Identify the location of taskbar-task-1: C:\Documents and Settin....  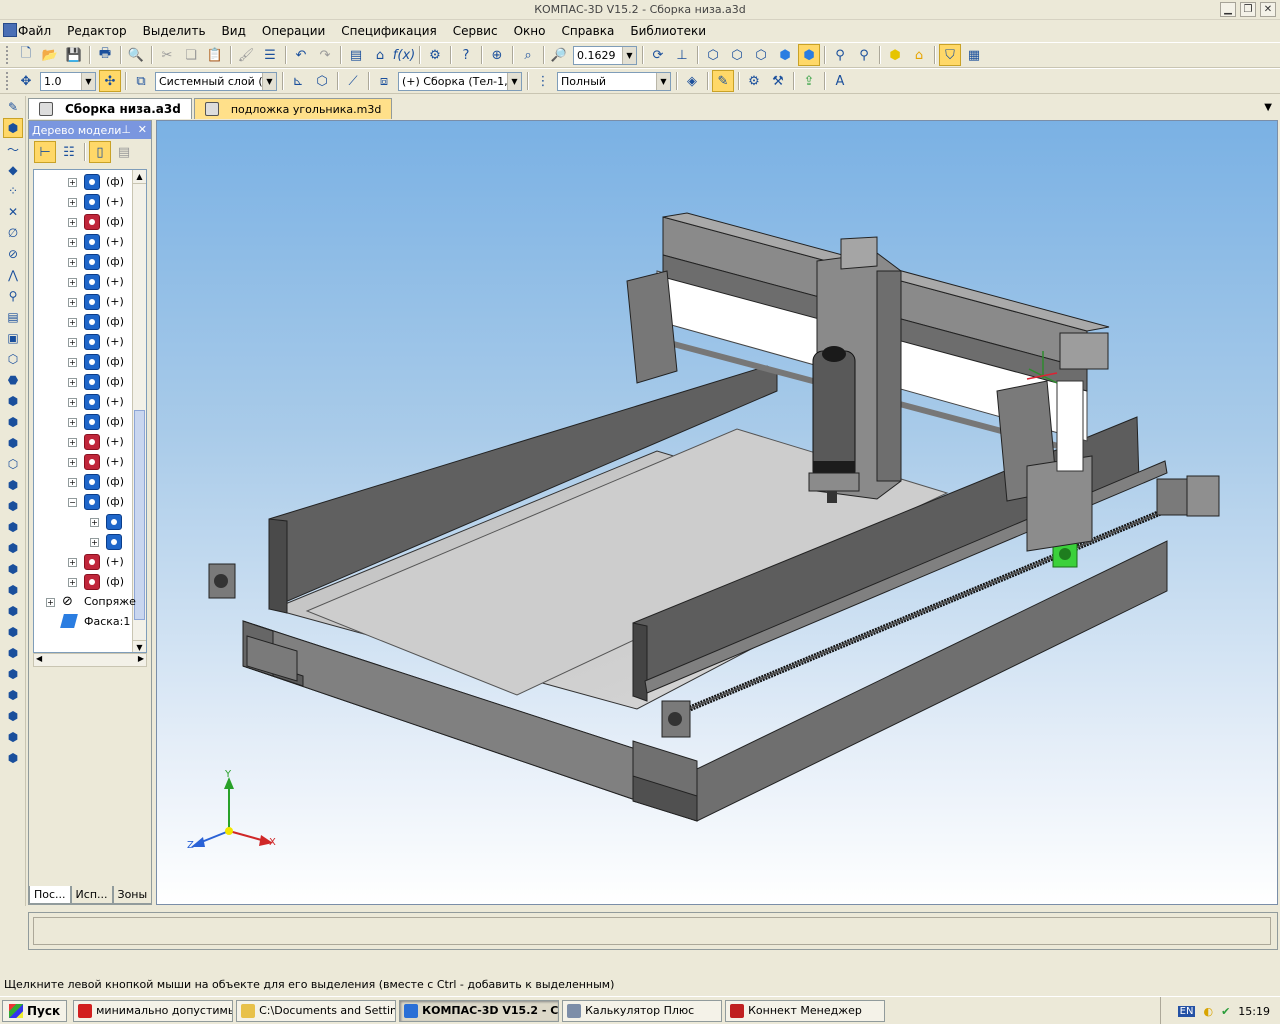
(316, 1010).